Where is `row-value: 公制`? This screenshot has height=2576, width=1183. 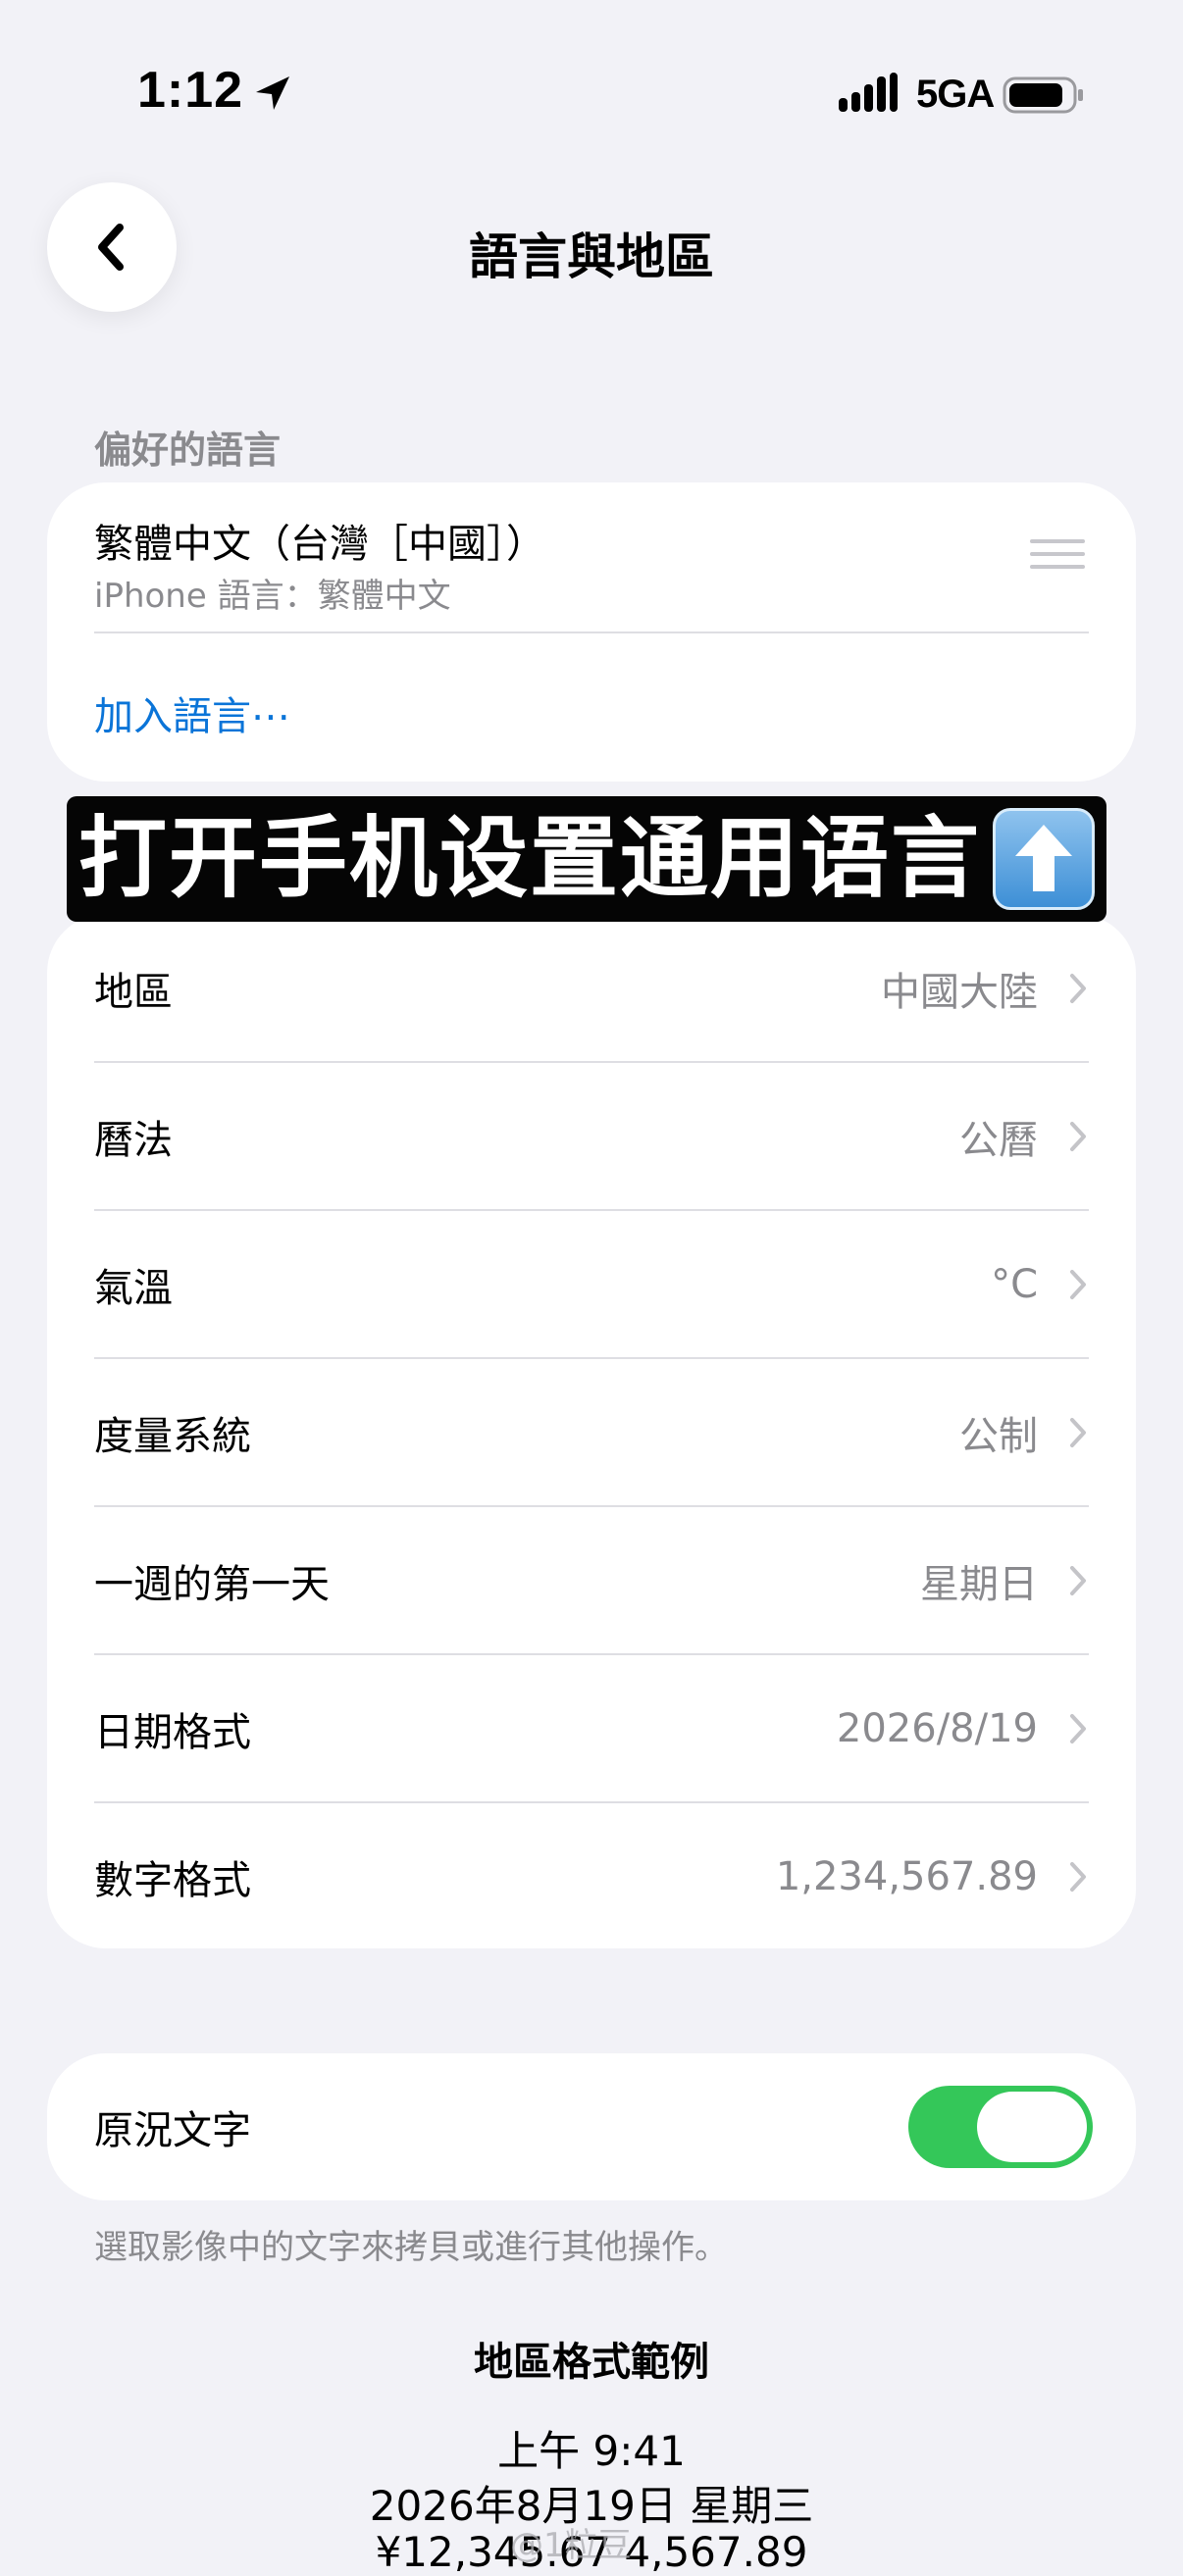
row-value: 公制 is located at coordinates (999, 1436).